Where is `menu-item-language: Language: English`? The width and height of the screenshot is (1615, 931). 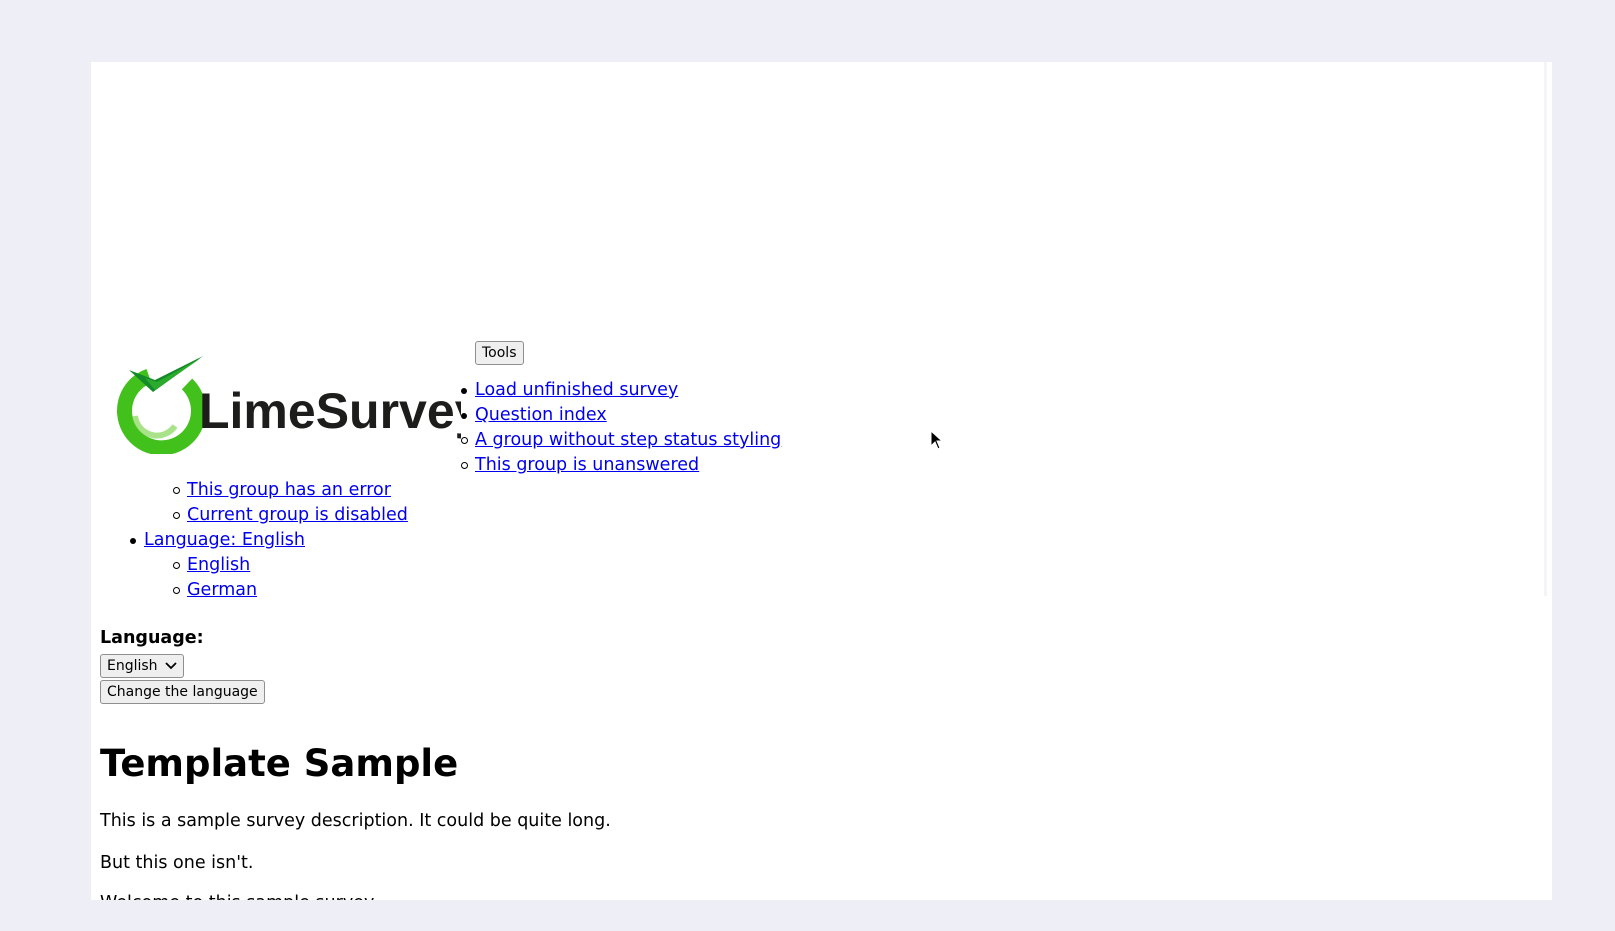
menu-item-language: Language: English is located at coordinates (217, 540).